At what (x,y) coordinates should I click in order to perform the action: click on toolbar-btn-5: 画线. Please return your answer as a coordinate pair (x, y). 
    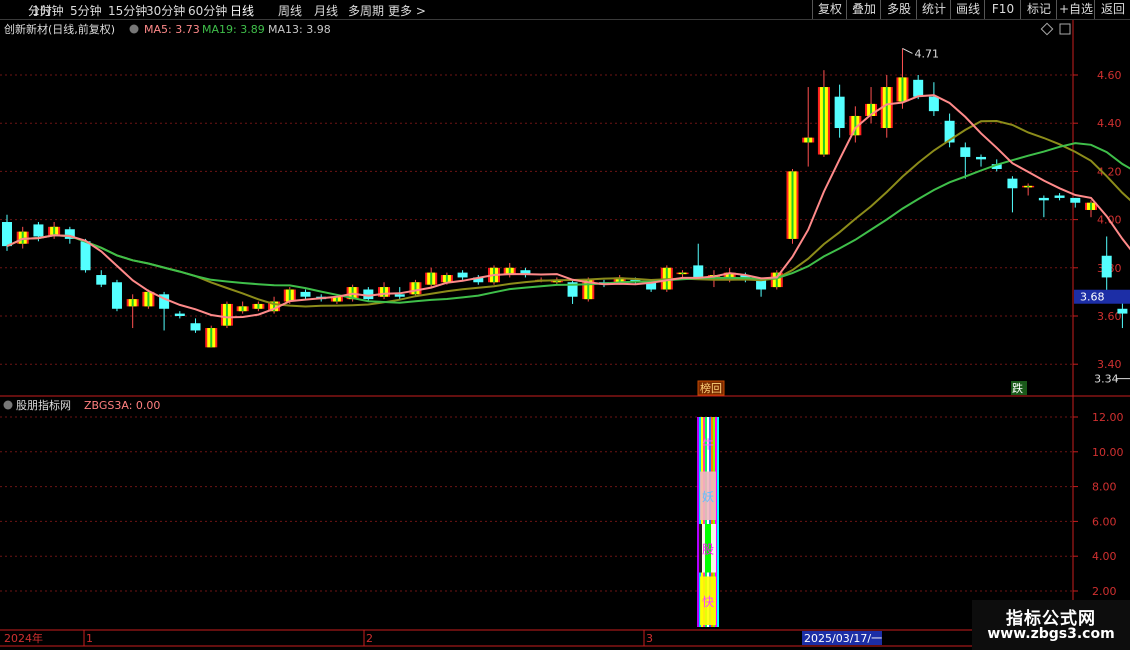
    Looking at the image, I should click on (967, 9).